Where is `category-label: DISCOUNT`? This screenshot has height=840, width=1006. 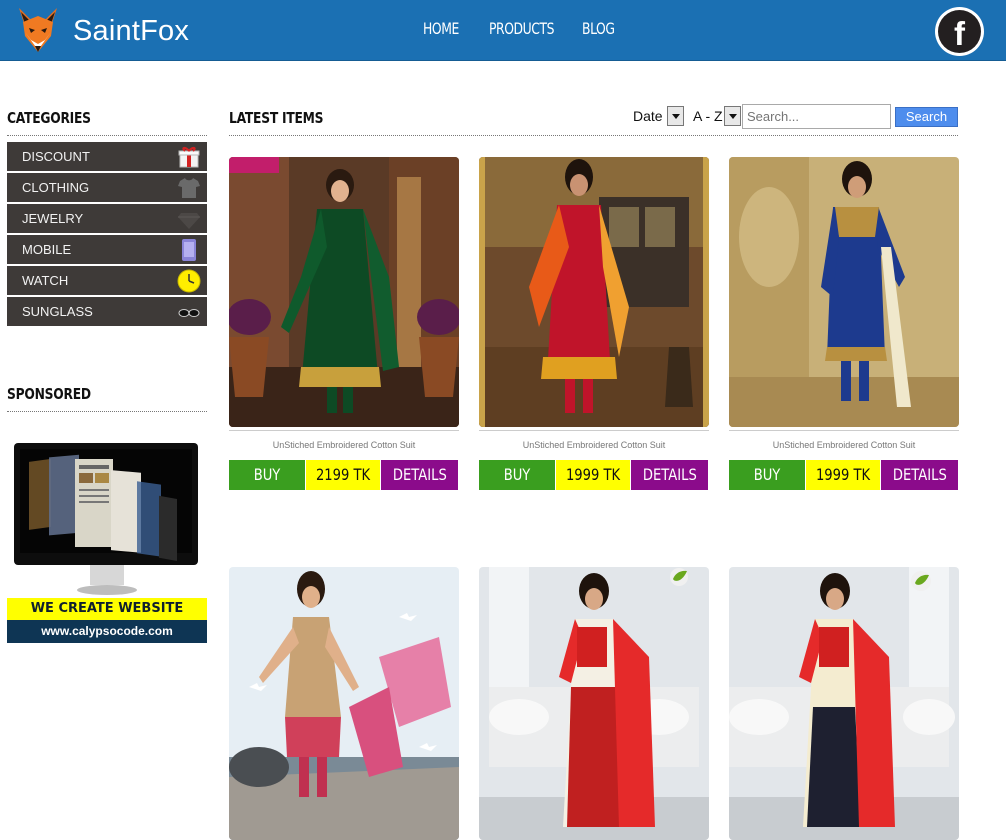
category-label: DISCOUNT is located at coordinates (56, 156).